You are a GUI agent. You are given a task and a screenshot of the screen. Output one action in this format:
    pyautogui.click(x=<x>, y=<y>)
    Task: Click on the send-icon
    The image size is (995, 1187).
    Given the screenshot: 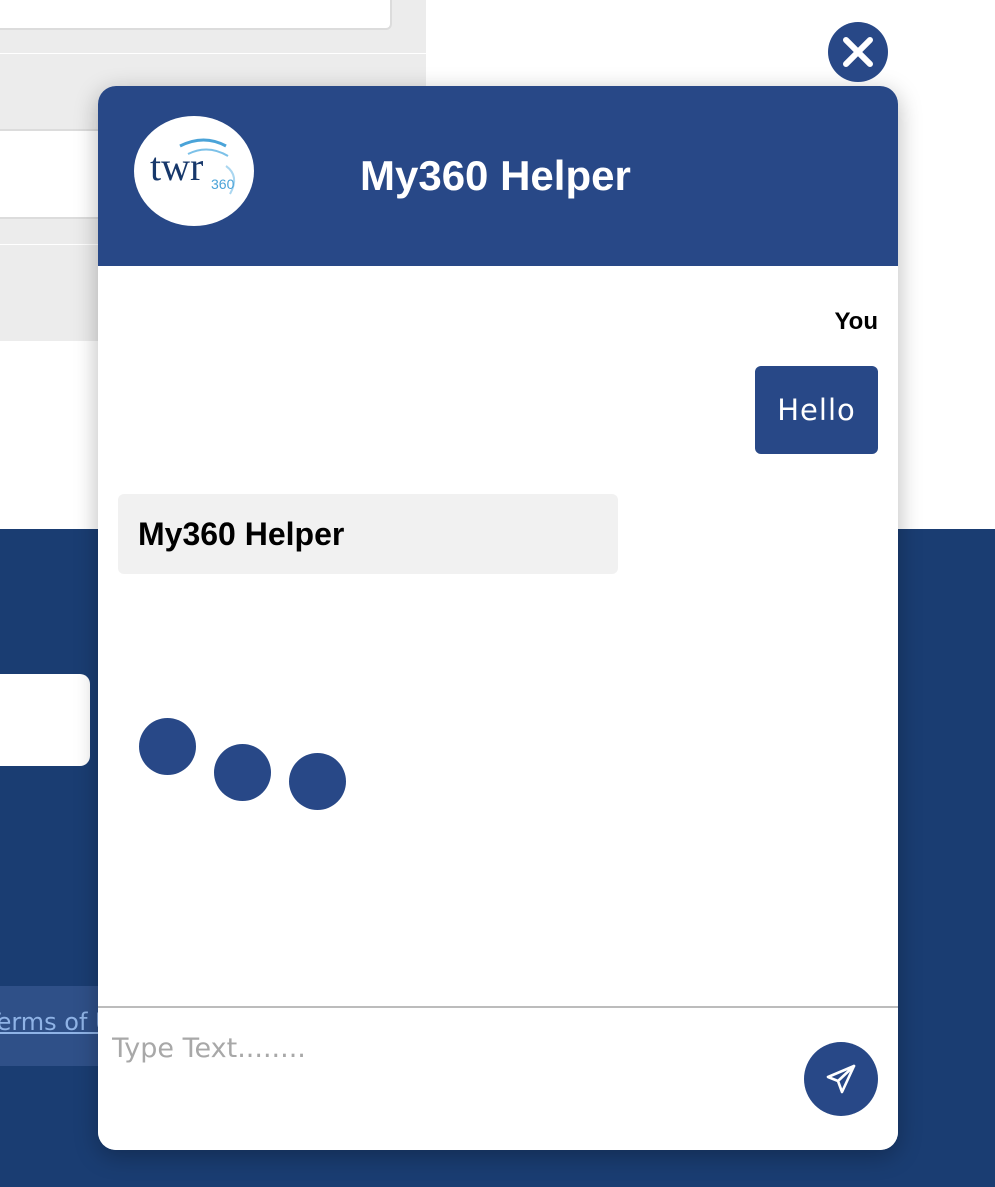 What is the action you would take?
    pyautogui.click(x=841, y=1079)
    